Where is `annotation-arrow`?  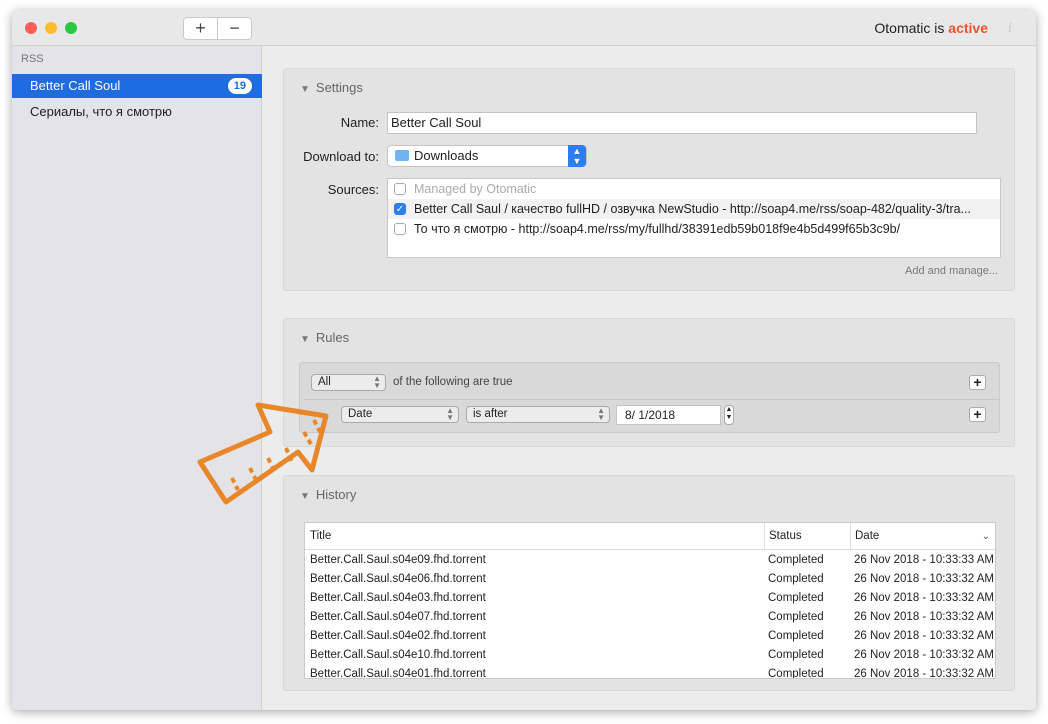 annotation-arrow is located at coordinates (263, 453).